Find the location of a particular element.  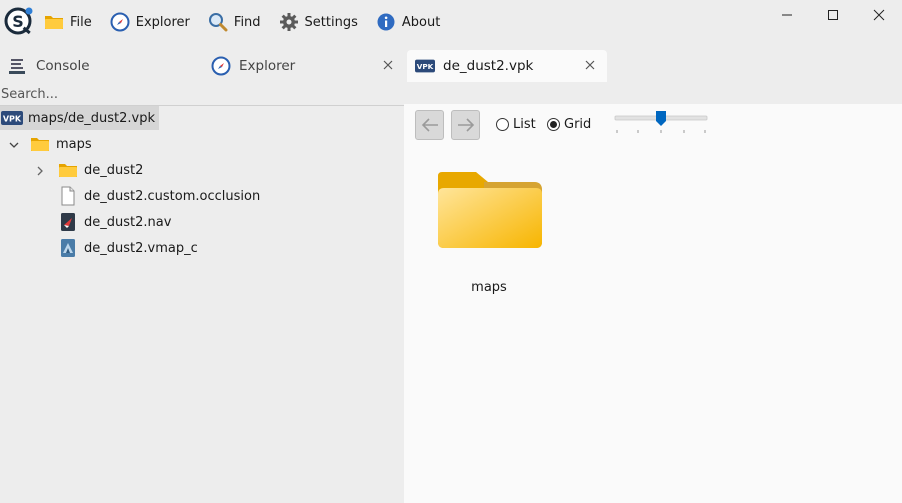

main-menu: File Explorer Find Settings About is located at coordinates (251, 22).